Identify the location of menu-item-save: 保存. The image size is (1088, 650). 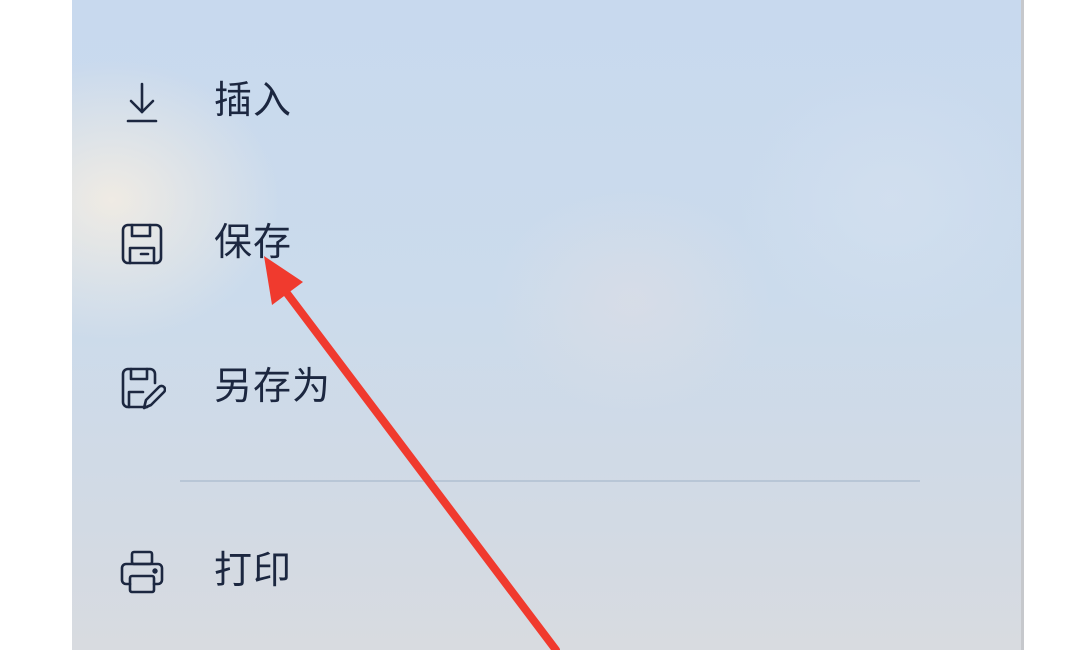
(546, 242).